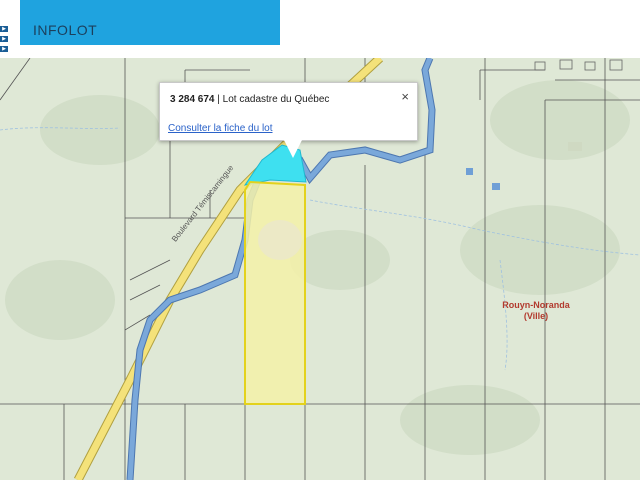  I want to click on side-tab-strip: ▶ ▶ ▶, so click(4, 41).